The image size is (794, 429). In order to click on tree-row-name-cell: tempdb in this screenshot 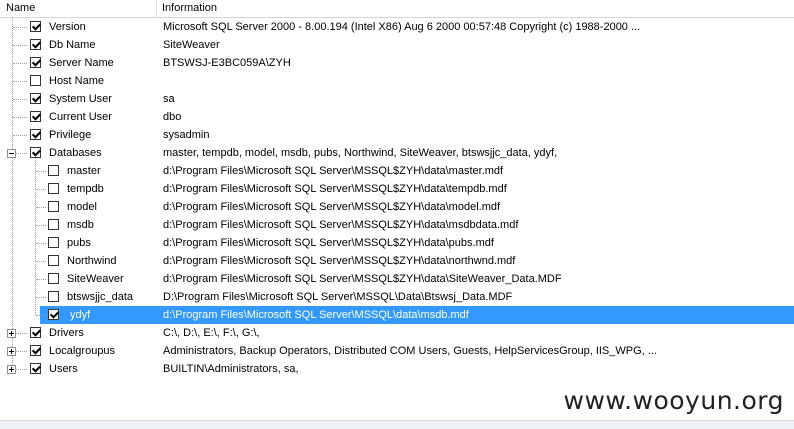, I will do `click(79, 189)`.